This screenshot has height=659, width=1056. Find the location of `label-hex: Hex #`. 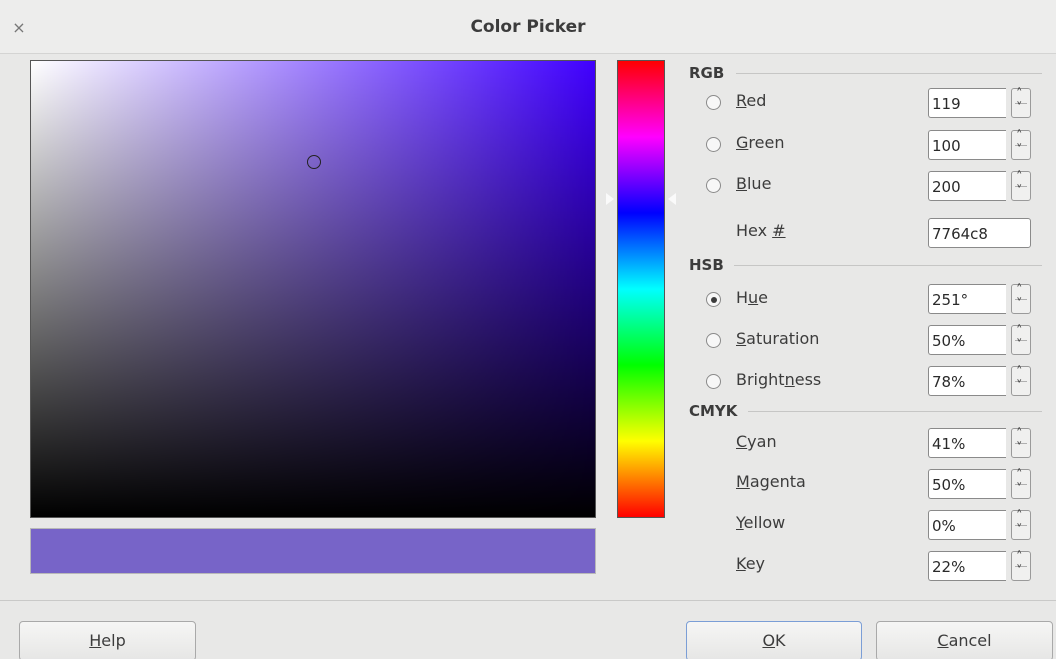

label-hex: Hex # is located at coordinates (761, 230).